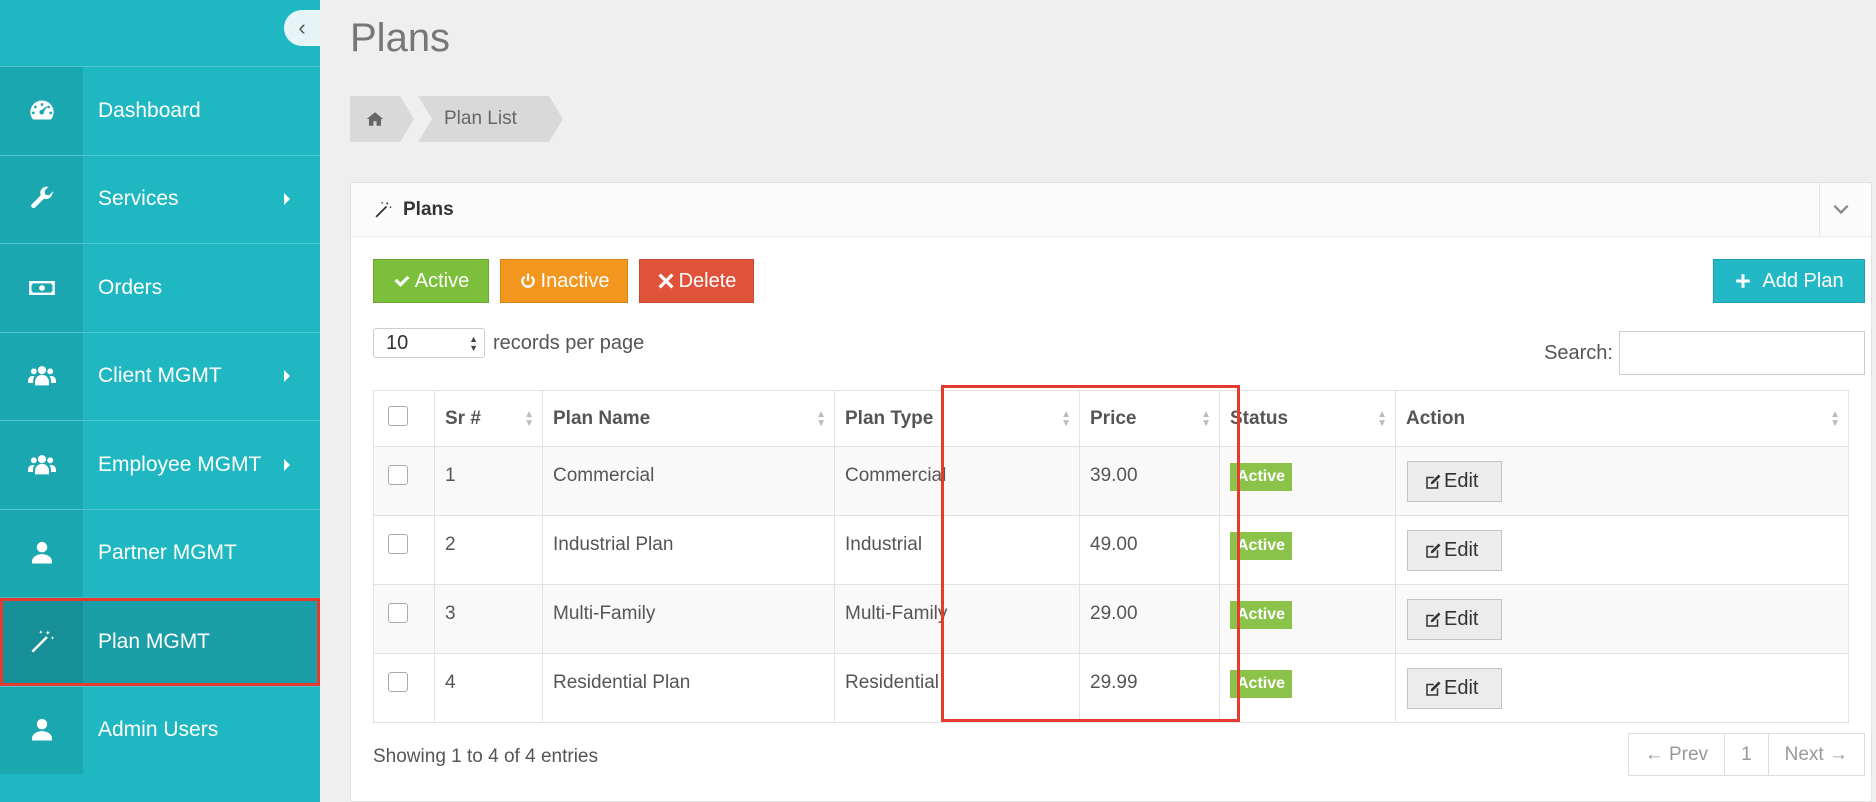  What do you see at coordinates (1149, 418) in the screenshot?
I see `column-header-price: Price ▲ ▼` at bounding box center [1149, 418].